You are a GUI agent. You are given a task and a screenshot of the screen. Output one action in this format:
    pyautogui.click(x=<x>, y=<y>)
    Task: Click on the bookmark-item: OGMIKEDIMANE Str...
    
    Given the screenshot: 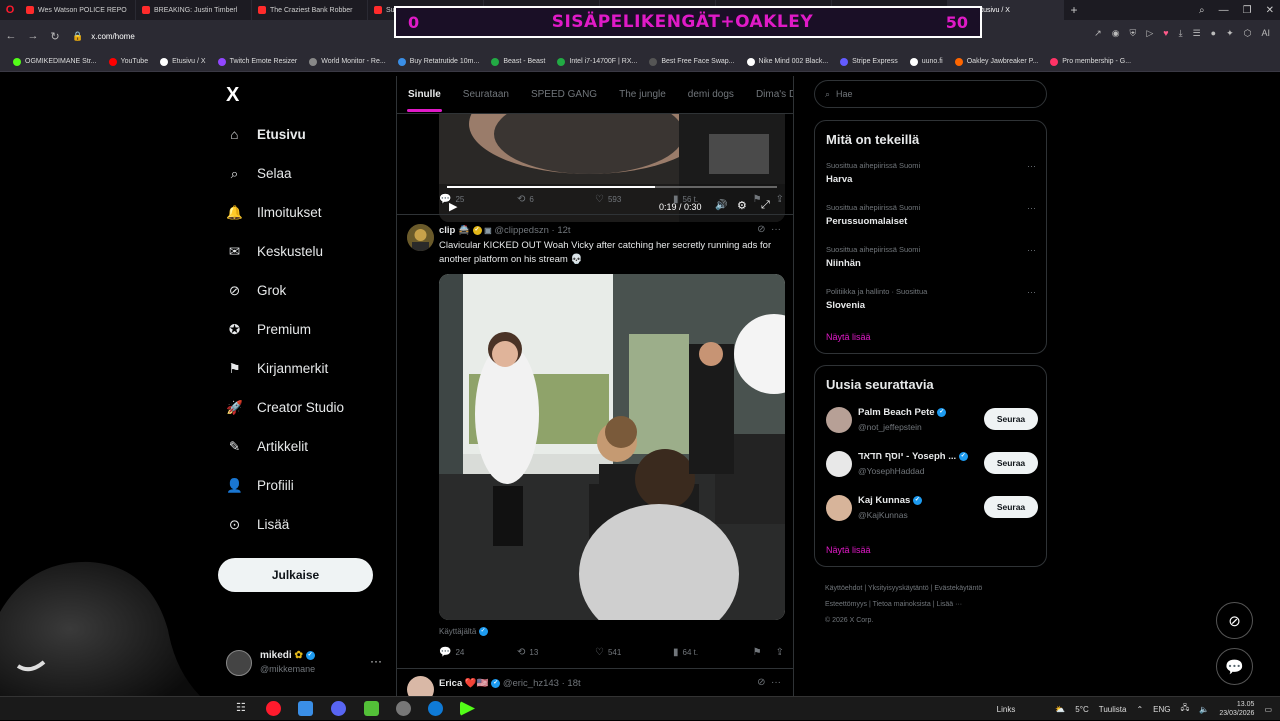 What is the action you would take?
    pyautogui.click(x=55, y=61)
    